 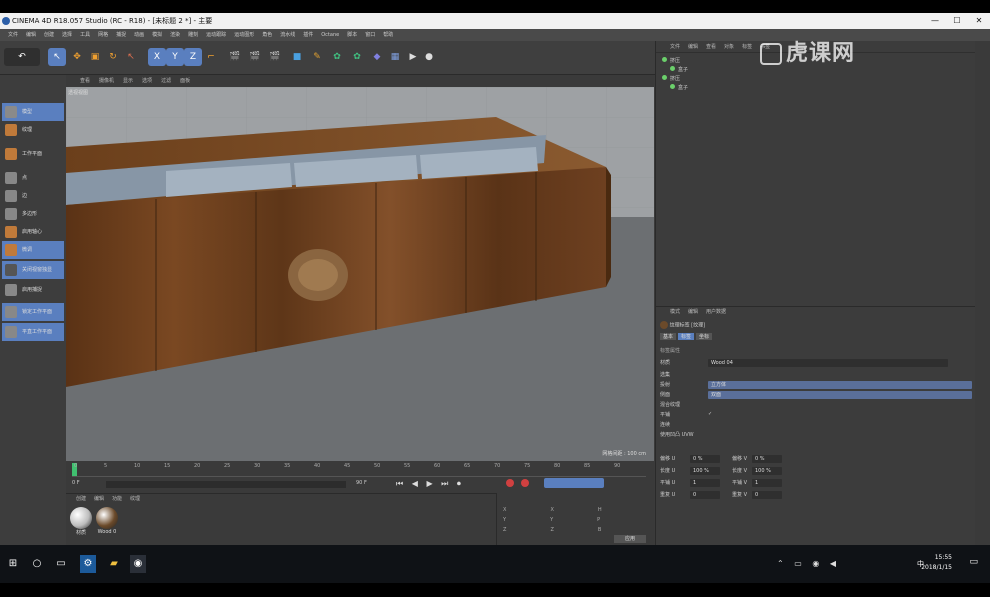 I want to click on left-tool-button: 锁定工作平面, so click(x=33, y=312).